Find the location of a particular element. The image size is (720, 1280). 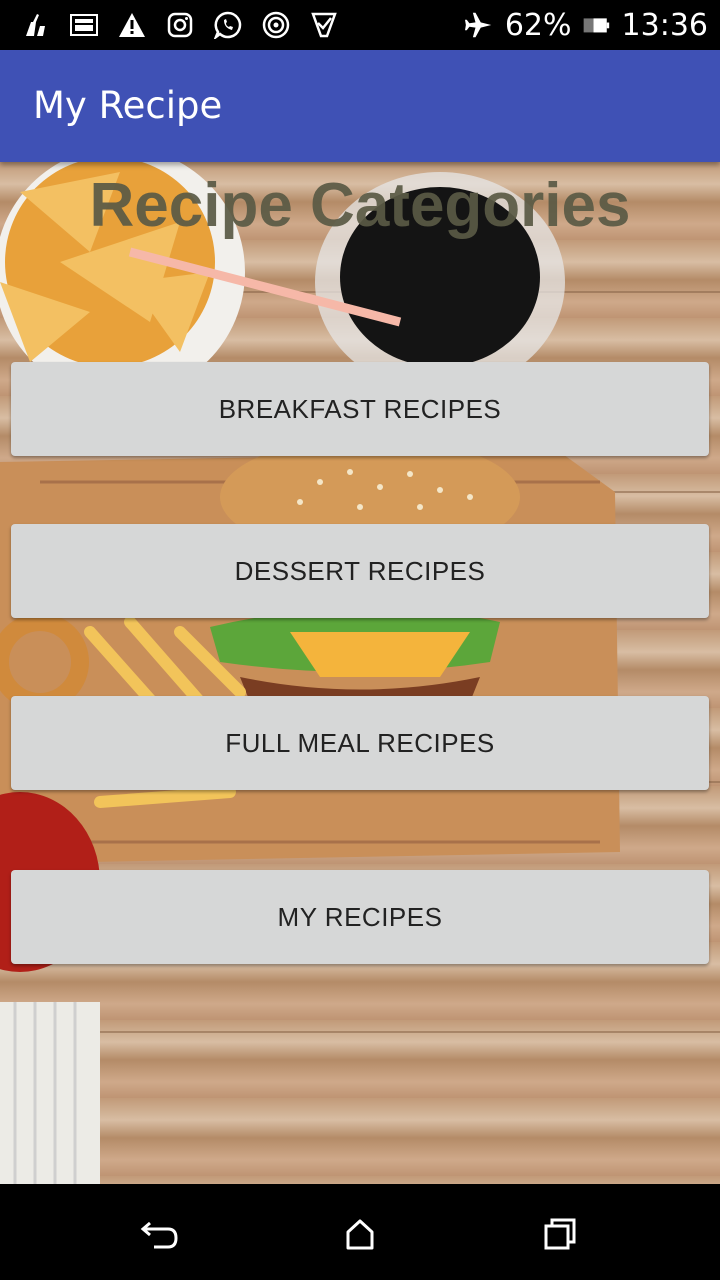

warning-icon is located at coordinates (132, 25).